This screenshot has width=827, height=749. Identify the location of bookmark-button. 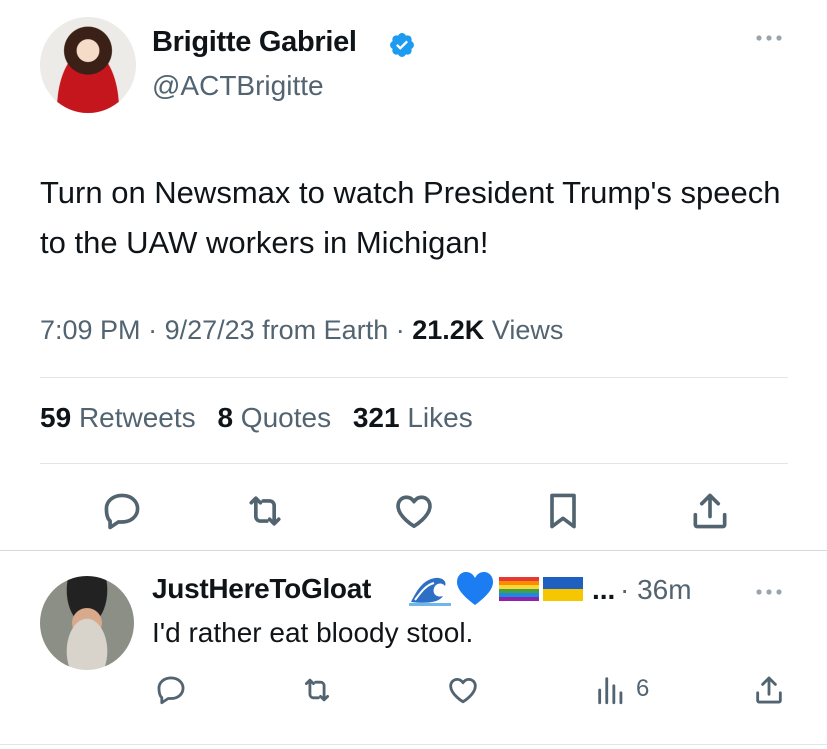
(563, 511).